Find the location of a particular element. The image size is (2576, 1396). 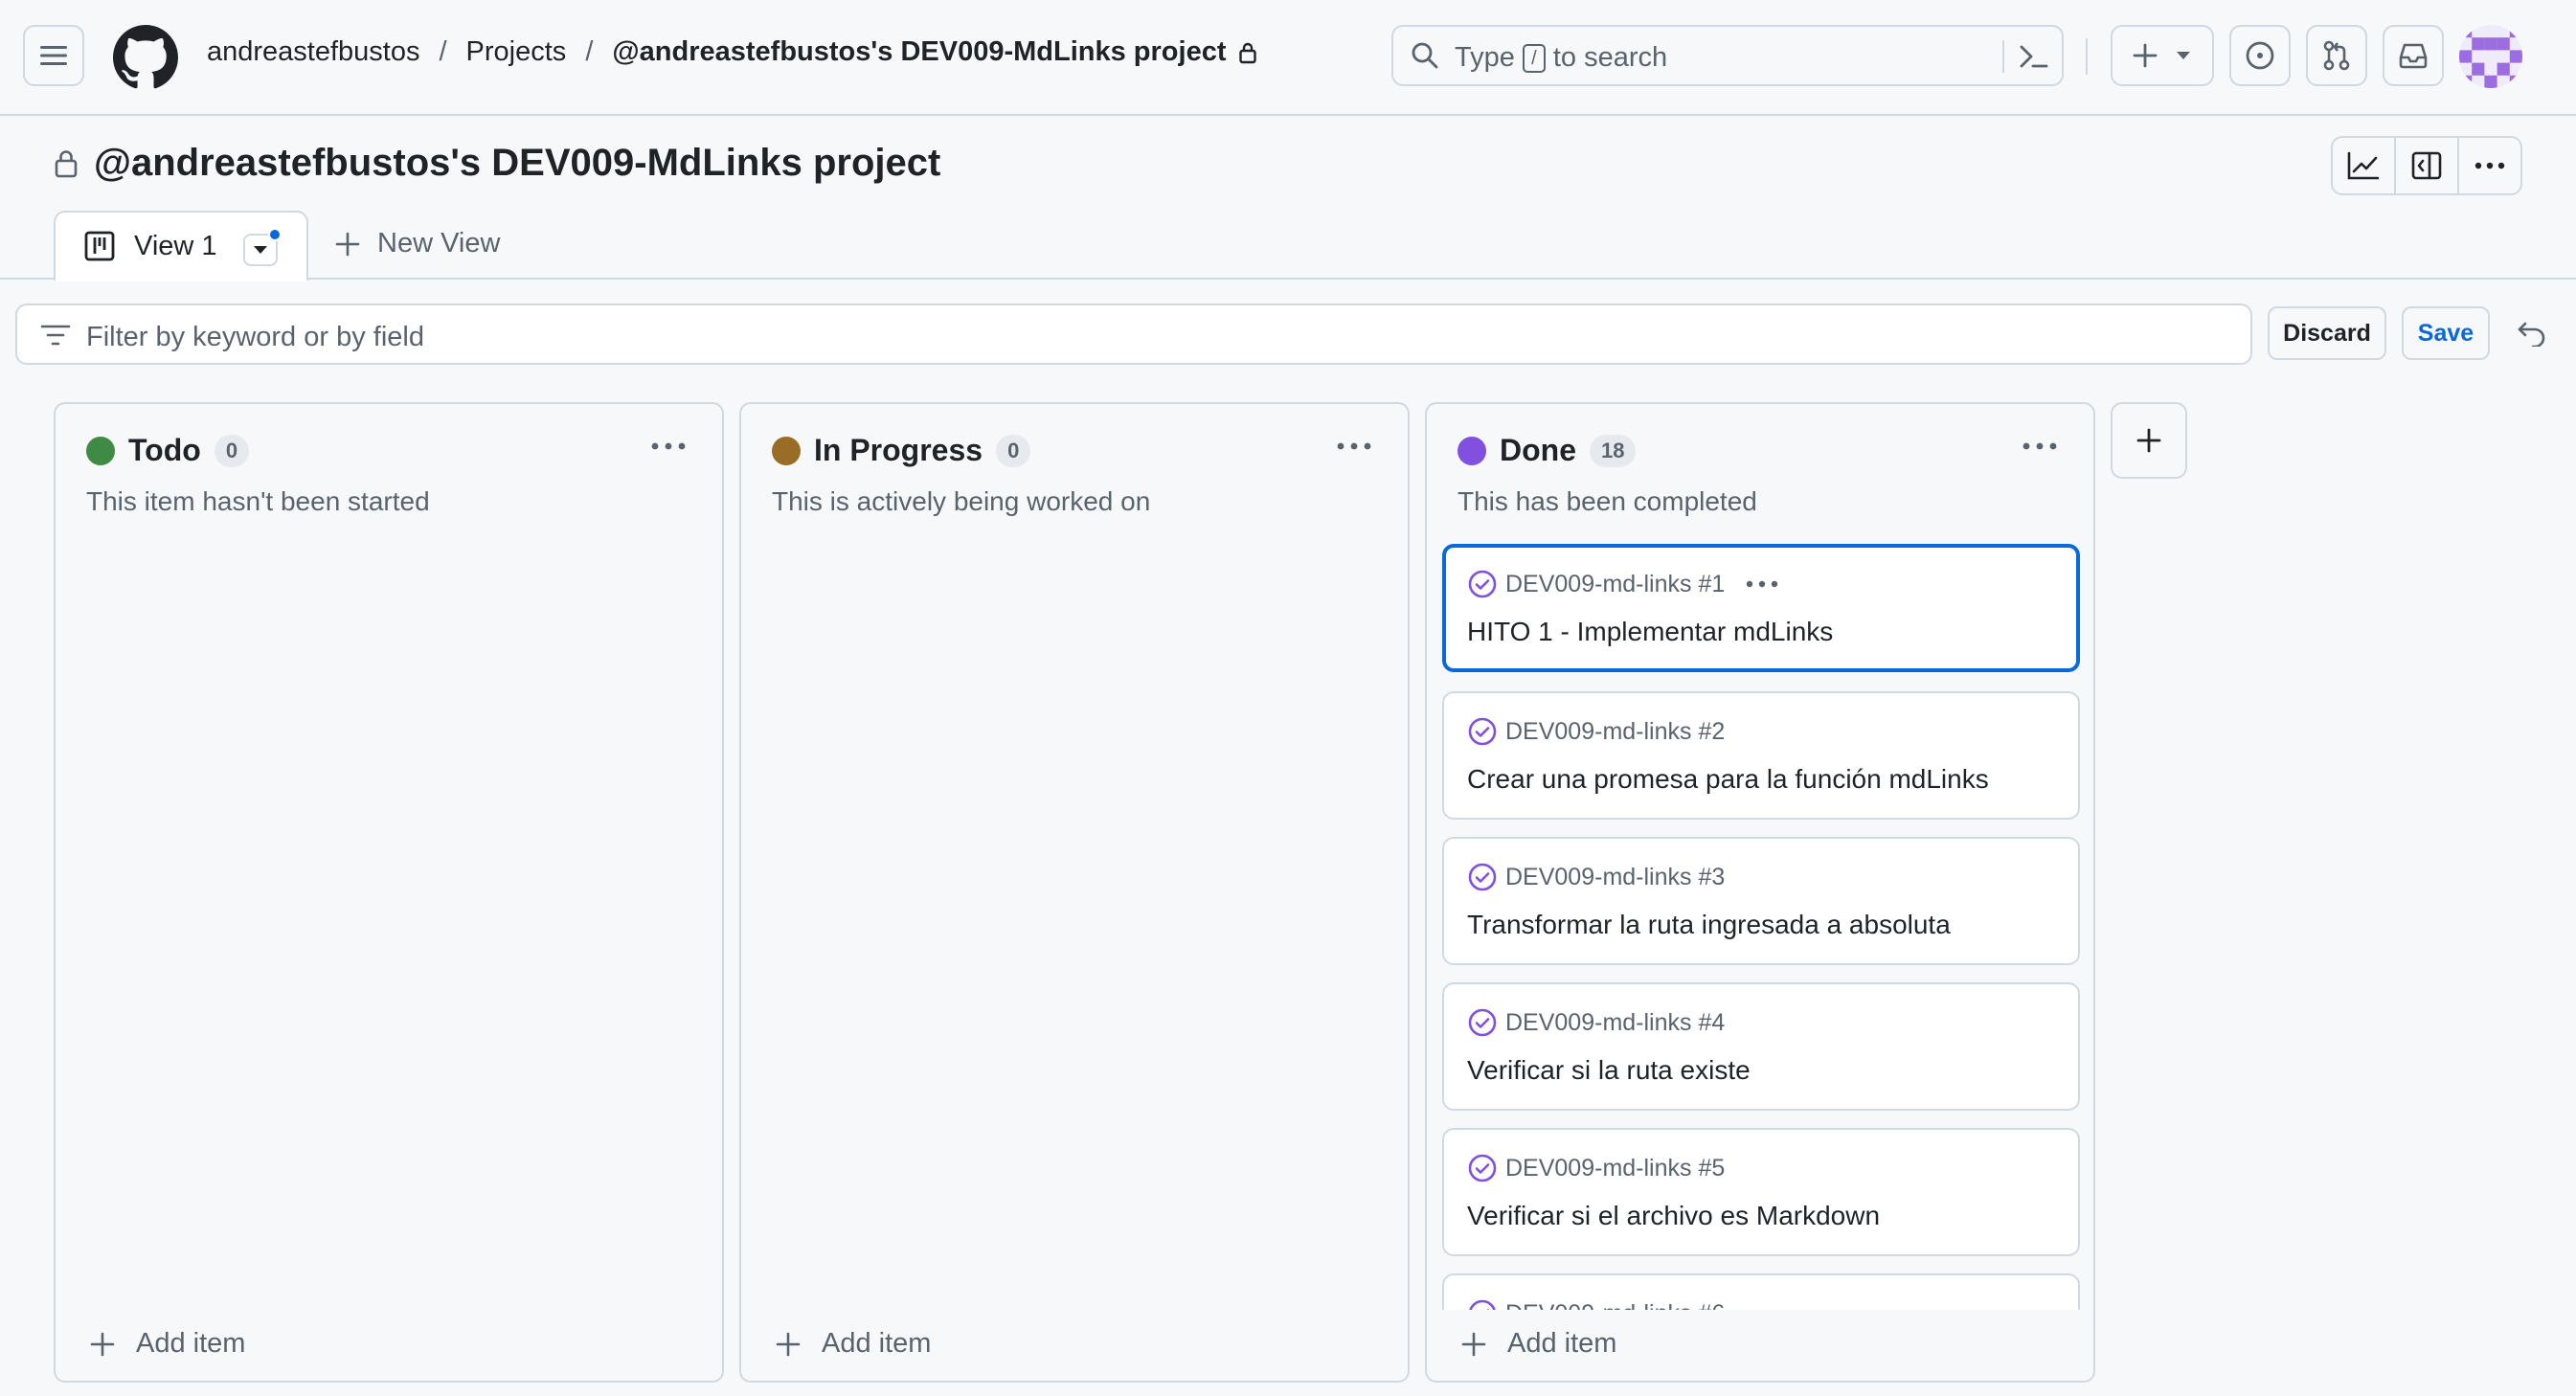

column-count-badge: 0 is located at coordinates (1013, 450).